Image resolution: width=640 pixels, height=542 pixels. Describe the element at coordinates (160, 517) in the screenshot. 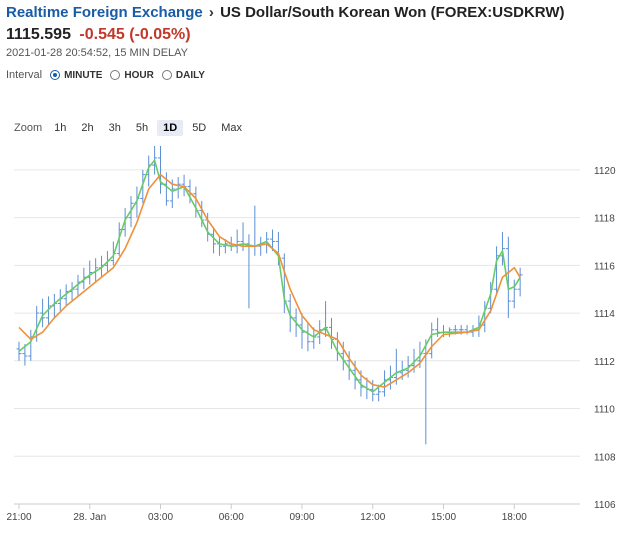

I see `x-tick-label: 03:00` at that location.